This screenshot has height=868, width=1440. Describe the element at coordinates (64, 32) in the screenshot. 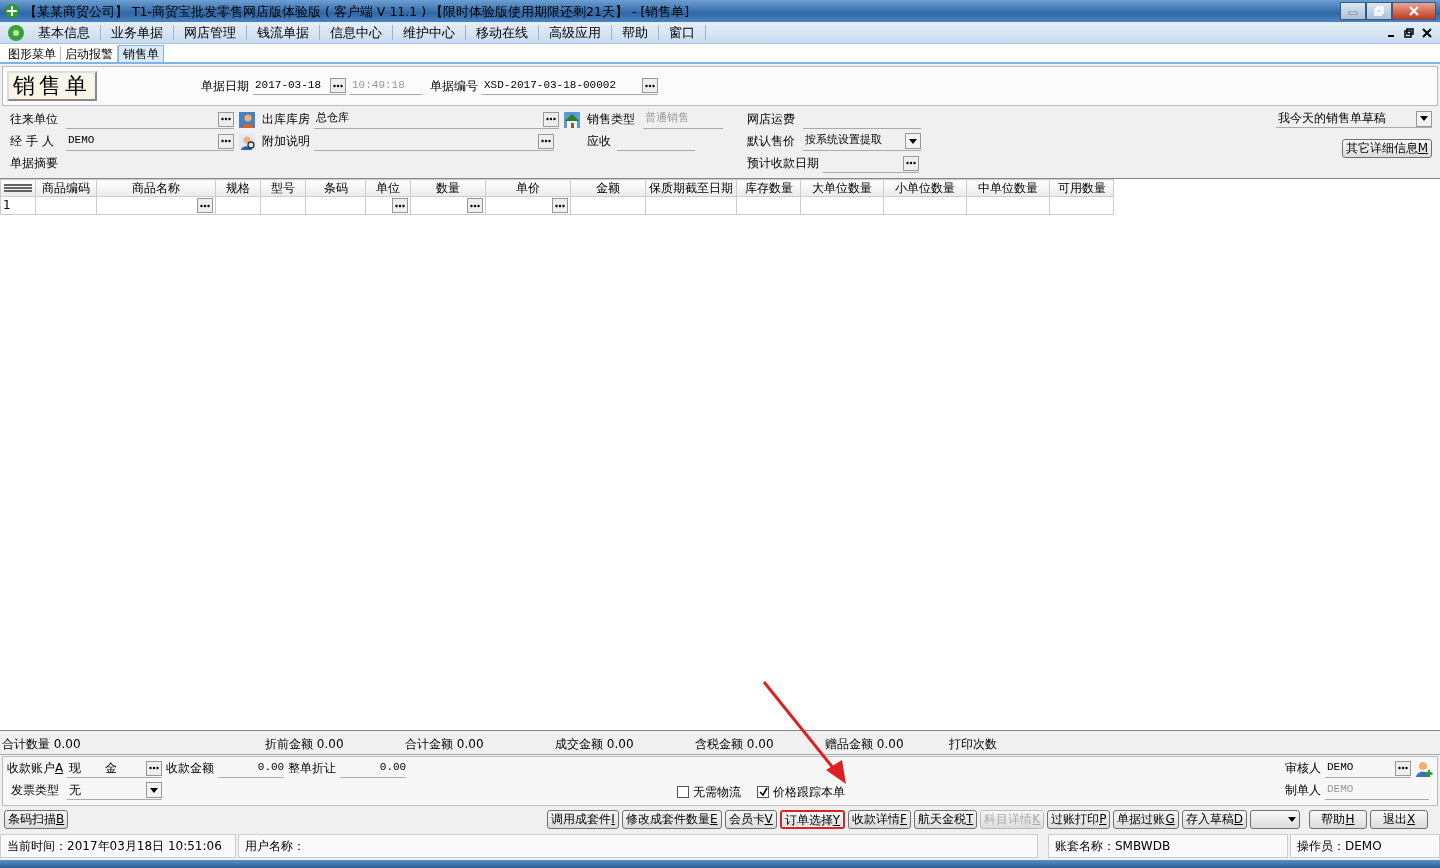

I see `menu-item: 基本信息` at that location.